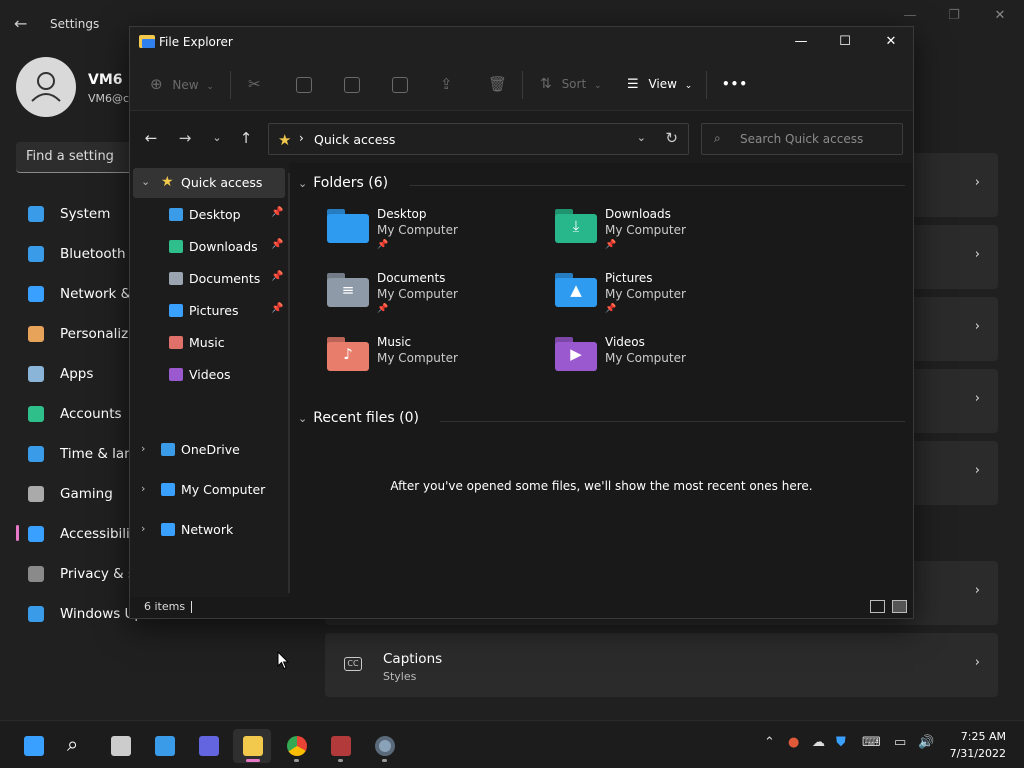 The height and width of the screenshot is (768, 1024). I want to click on refresh-icon: ↻, so click(671, 138).